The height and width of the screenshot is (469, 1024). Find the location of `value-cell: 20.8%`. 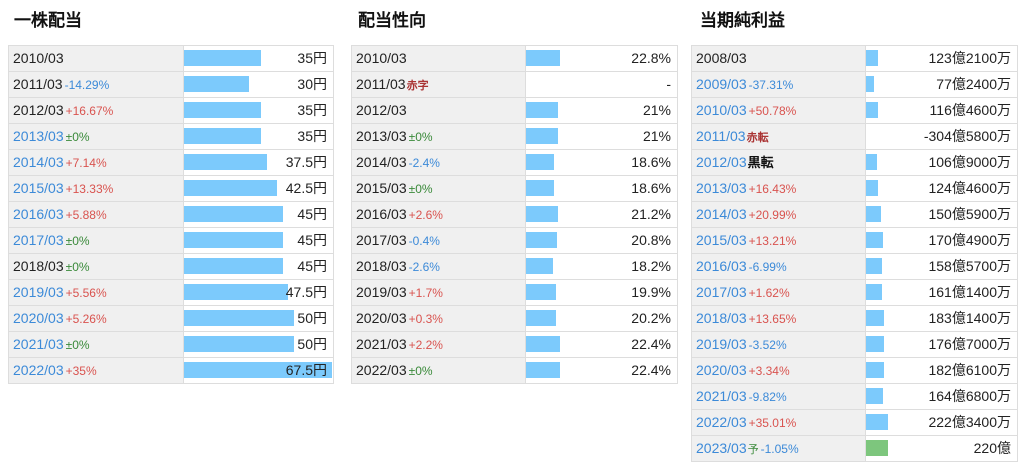

value-cell: 20.8% is located at coordinates (601, 240).